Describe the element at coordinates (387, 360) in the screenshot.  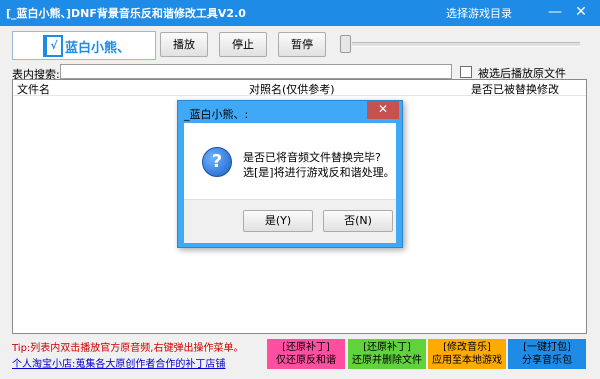
I see `button-line2: 还原并删除文件` at that location.